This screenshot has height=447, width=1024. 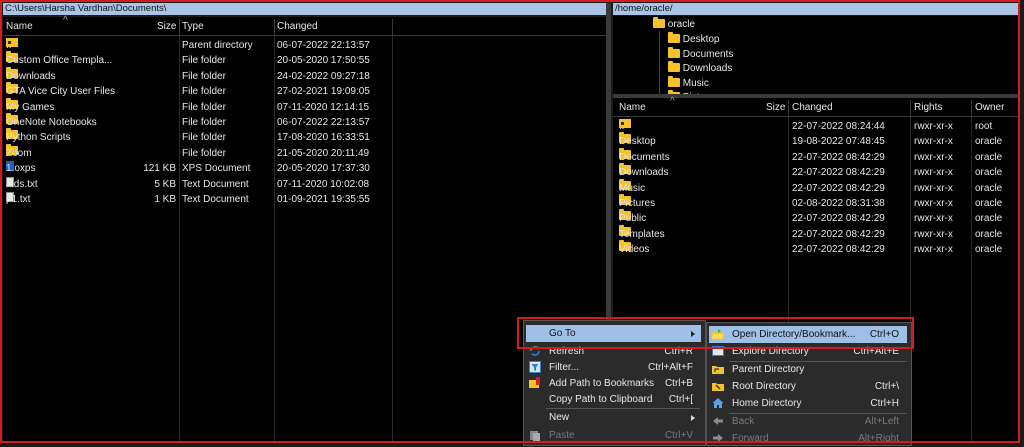 What do you see at coordinates (808, 438) in the screenshot?
I see `submenu-item-forward: Forward Alt+Right` at bounding box center [808, 438].